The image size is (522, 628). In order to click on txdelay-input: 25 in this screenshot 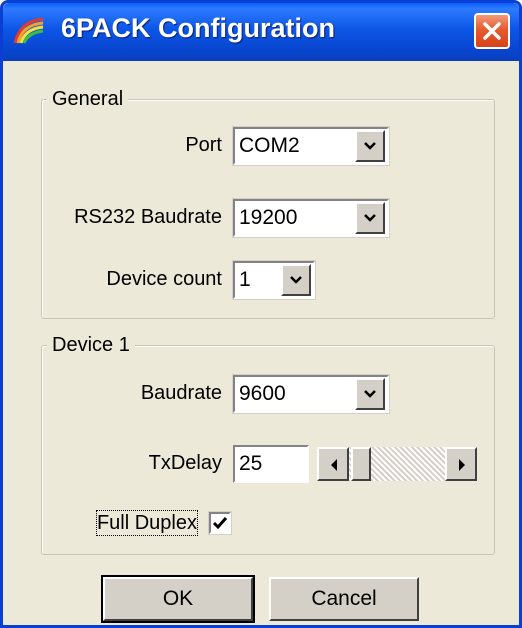, I will do `click(271, 464)`.